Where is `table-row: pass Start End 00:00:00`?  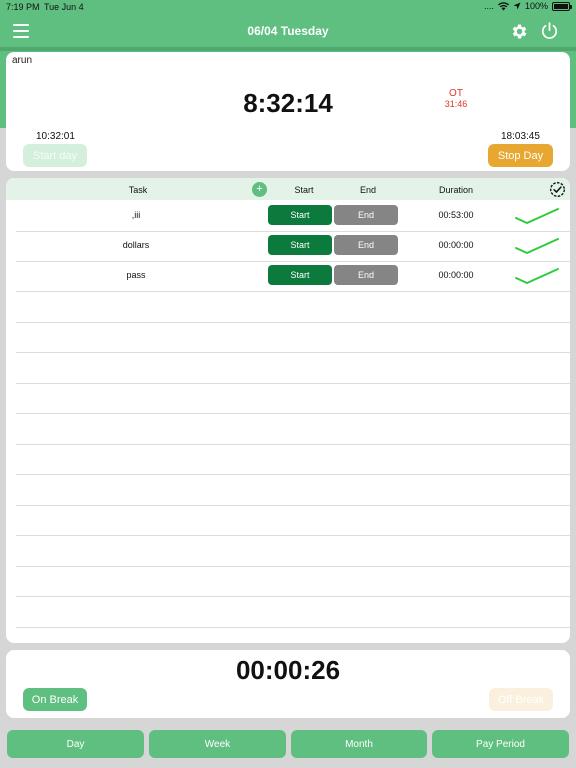 table-row: pass Start End 00:00:00 is located at coordinates (288, 276).